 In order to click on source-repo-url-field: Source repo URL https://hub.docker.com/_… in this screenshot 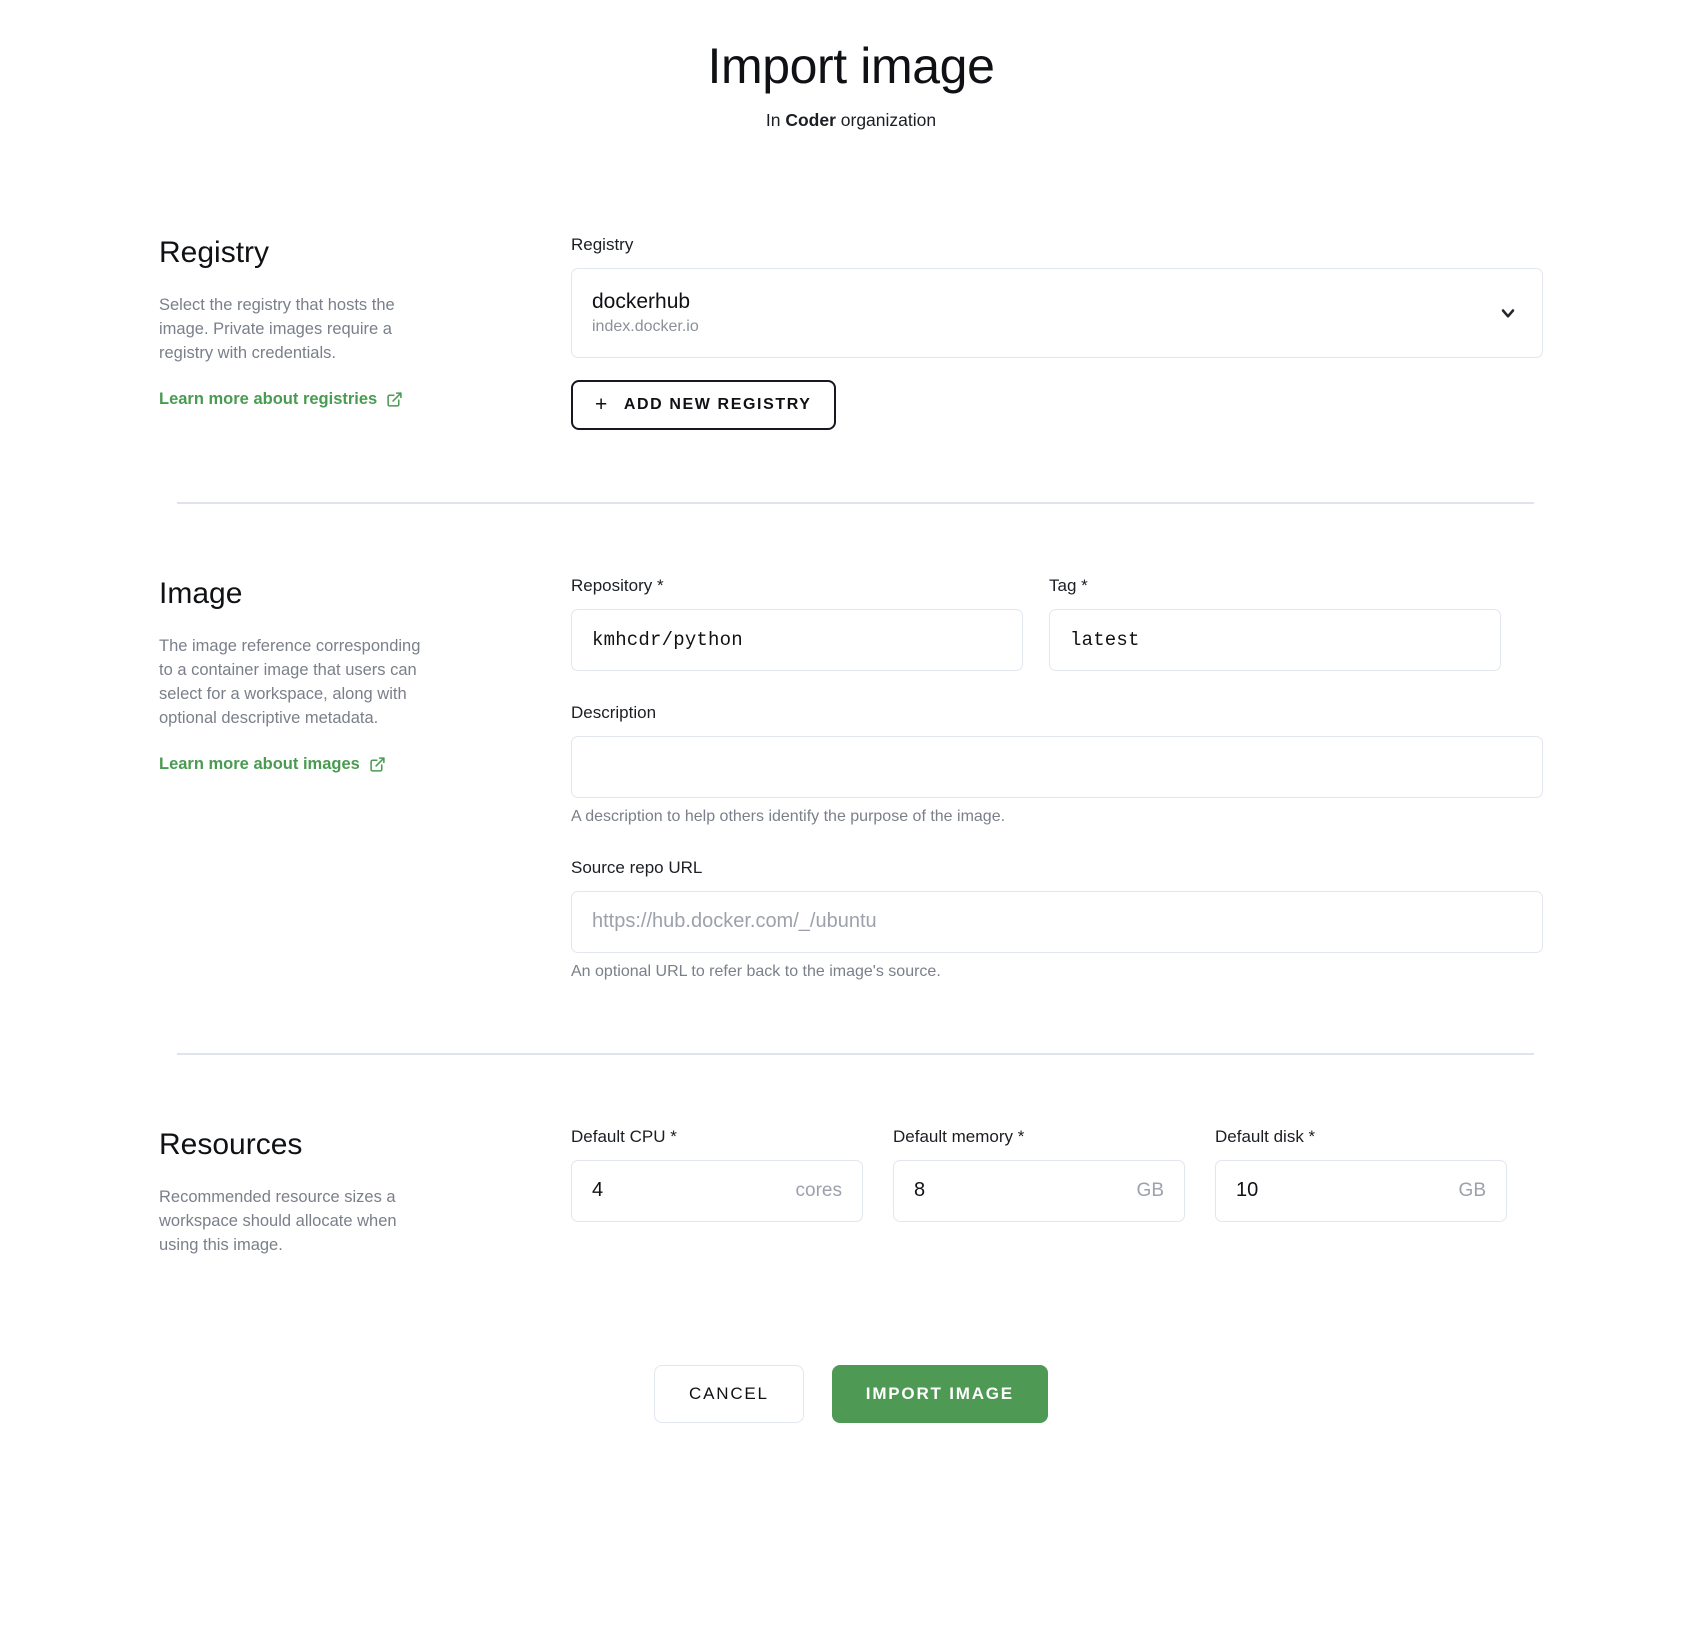, I will do `click(1057, 919)`.